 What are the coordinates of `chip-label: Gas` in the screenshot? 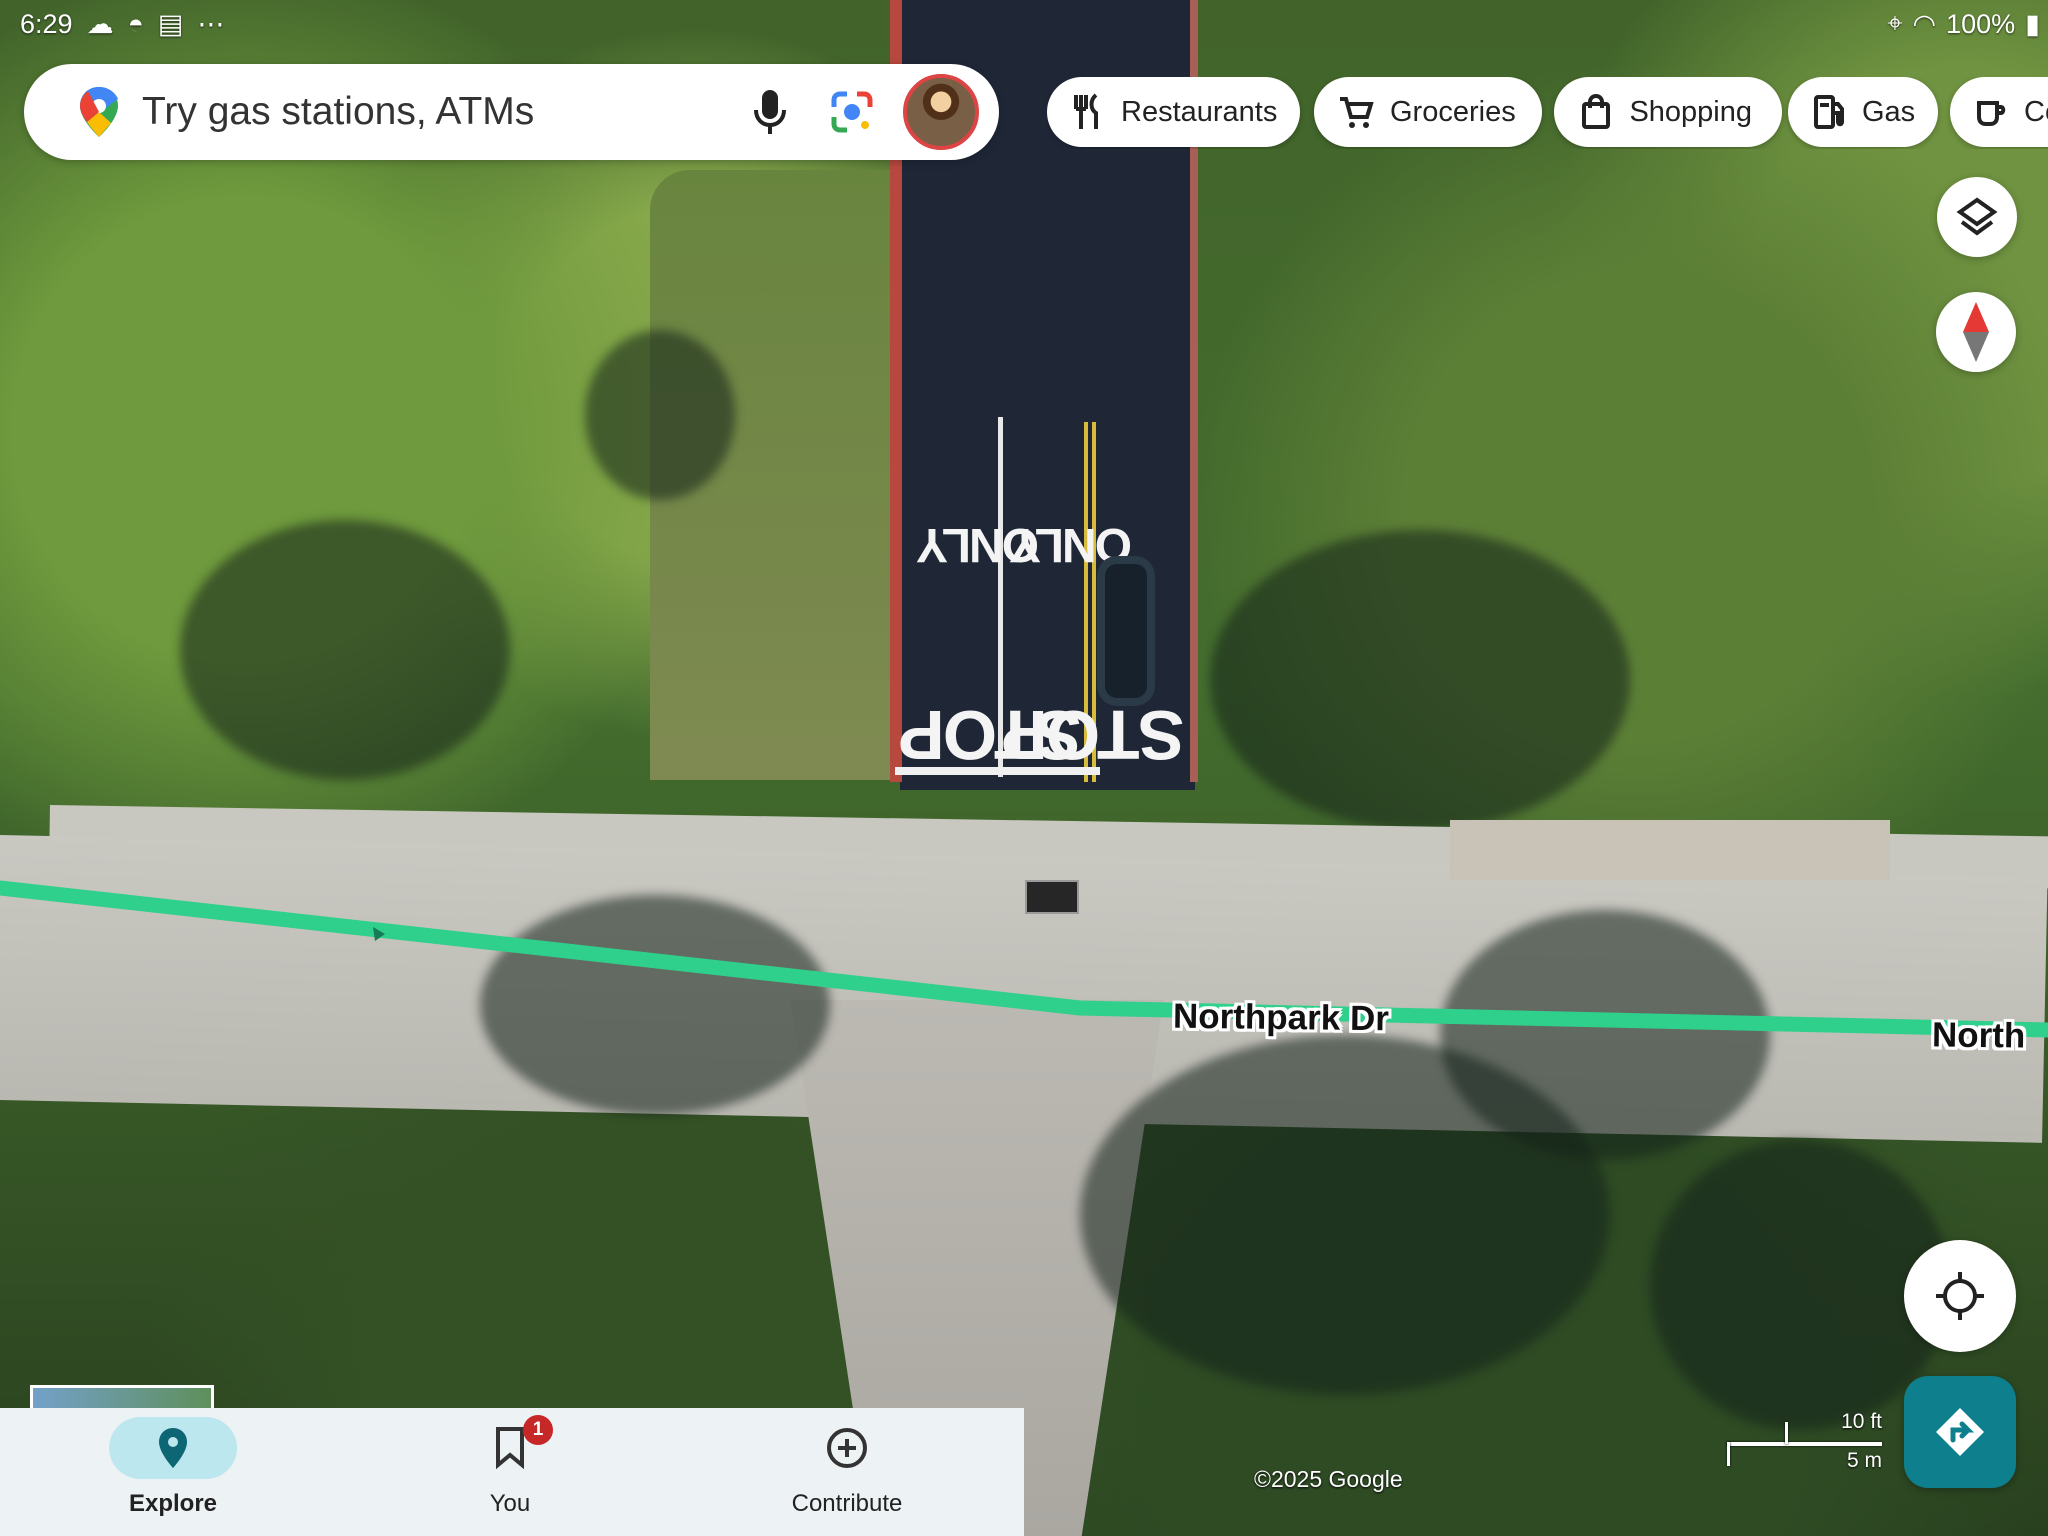 It's located at (1889, 111).